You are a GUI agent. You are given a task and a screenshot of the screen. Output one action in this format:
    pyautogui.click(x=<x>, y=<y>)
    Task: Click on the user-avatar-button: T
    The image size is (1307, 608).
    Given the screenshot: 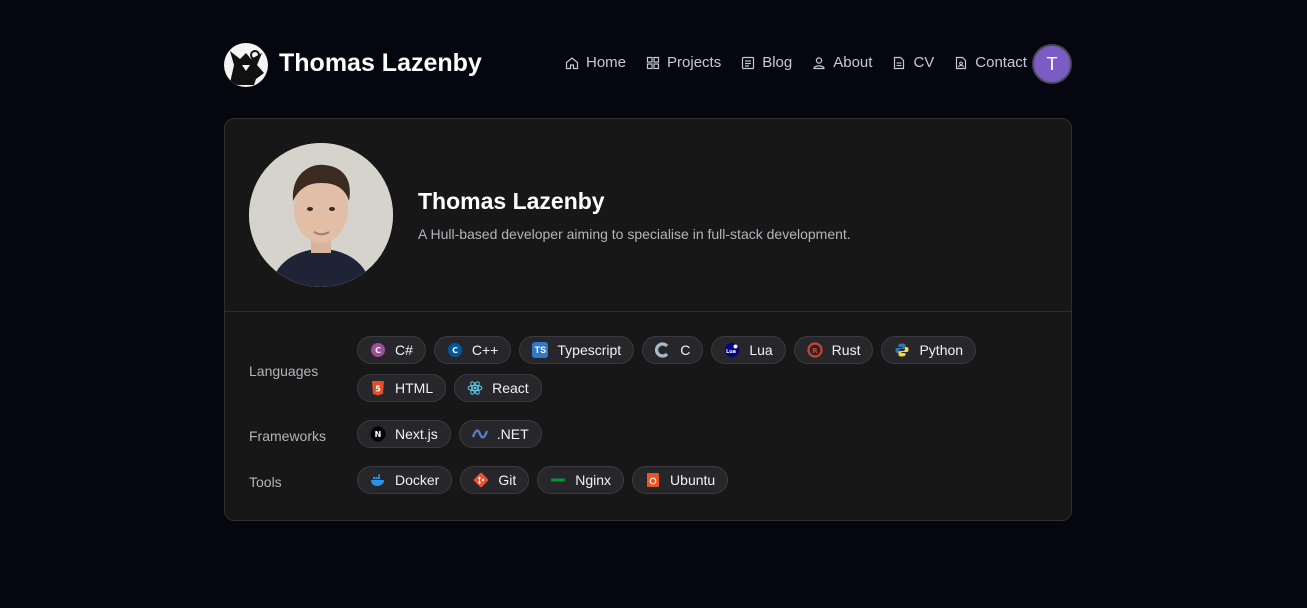 What is the action you would take?
    pyautogui.click(x=1052, y=64)
    